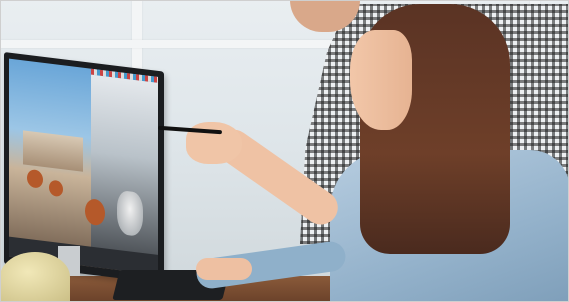  I want to click on render-side-pane, so click(124, 174).